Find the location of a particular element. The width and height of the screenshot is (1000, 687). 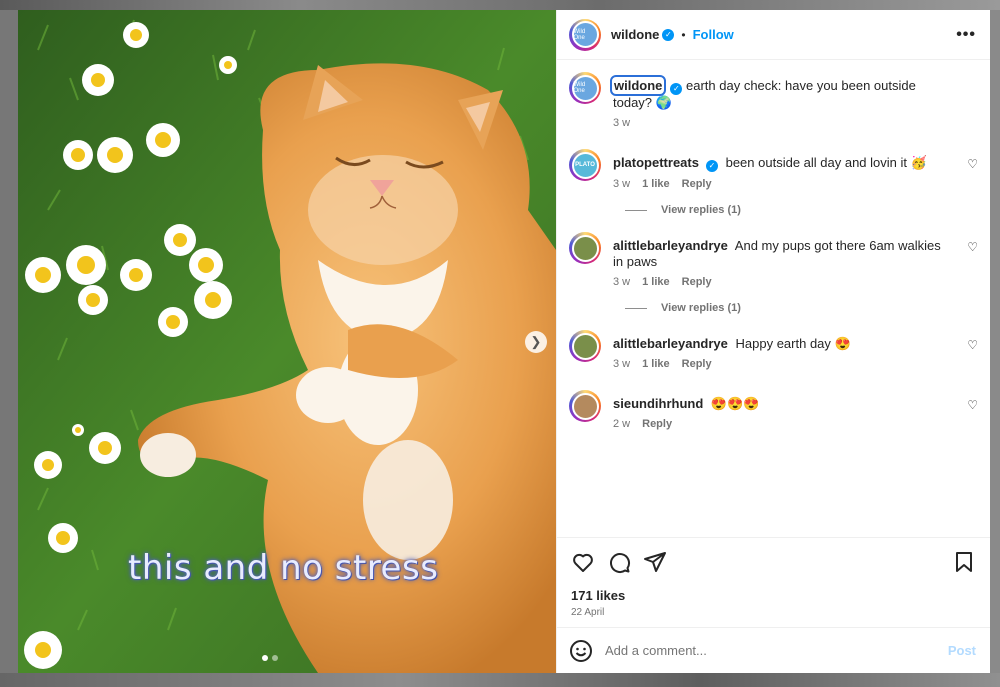

post-date: 22 April is located at coordinates (588, 612).